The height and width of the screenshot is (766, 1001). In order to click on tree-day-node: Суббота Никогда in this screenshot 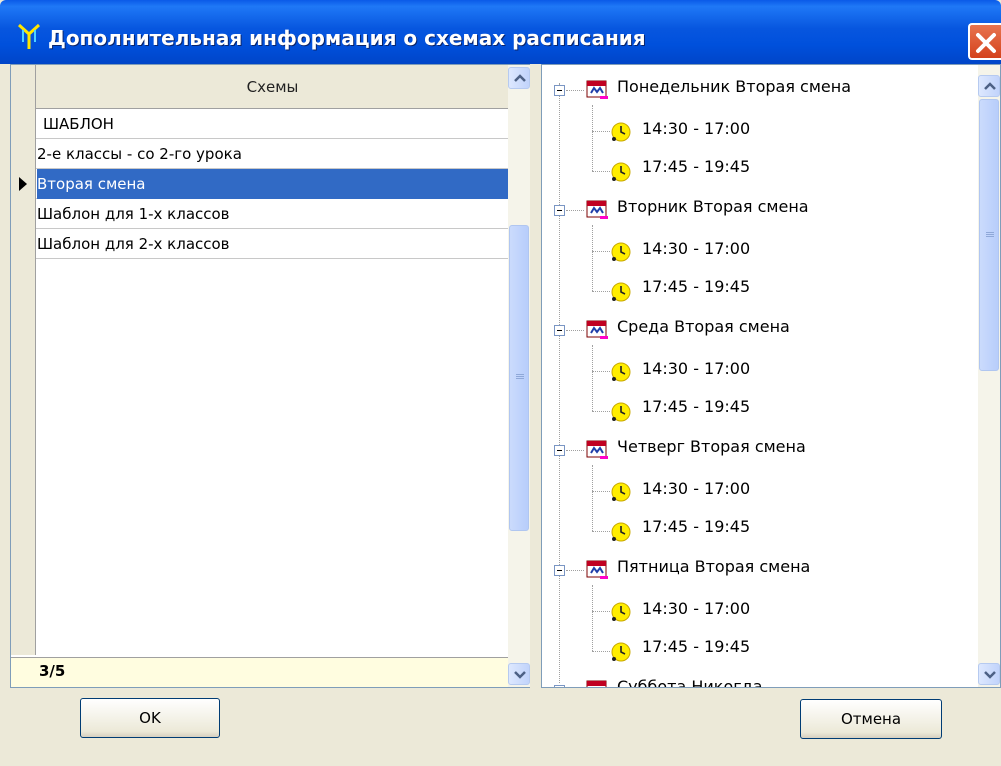, I will do `click(760, 678)`.